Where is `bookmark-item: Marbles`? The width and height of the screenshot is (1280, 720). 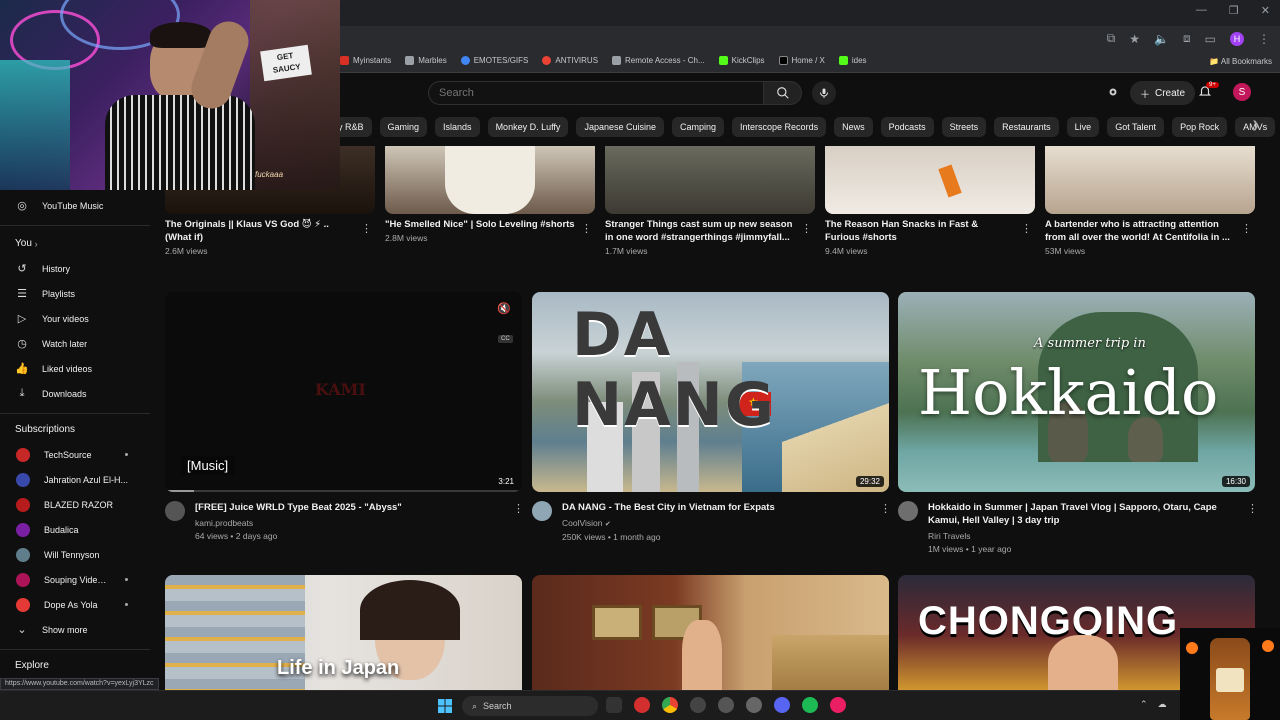 bookmark-item: Marbles is located at coordinates (426, 60).